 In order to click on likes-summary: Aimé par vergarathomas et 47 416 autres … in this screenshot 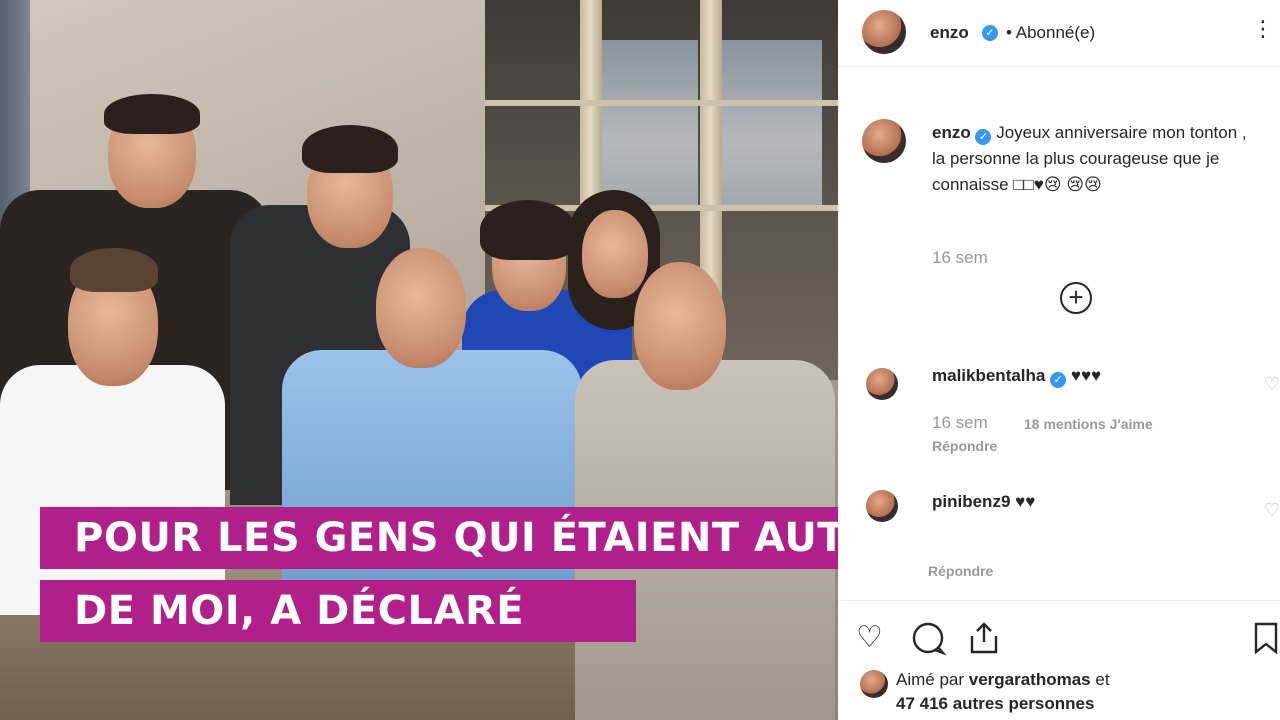, I will do `click(1081, 692)`.